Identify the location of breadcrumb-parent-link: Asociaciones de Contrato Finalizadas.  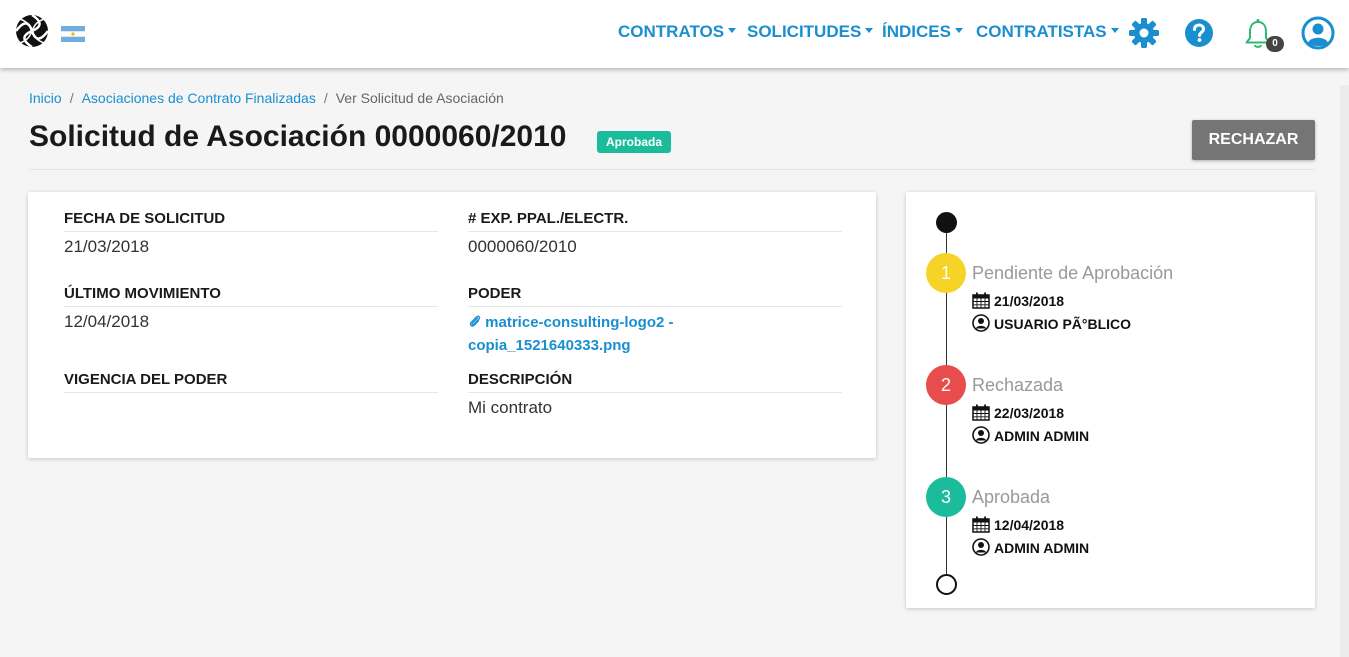
(199, 98).